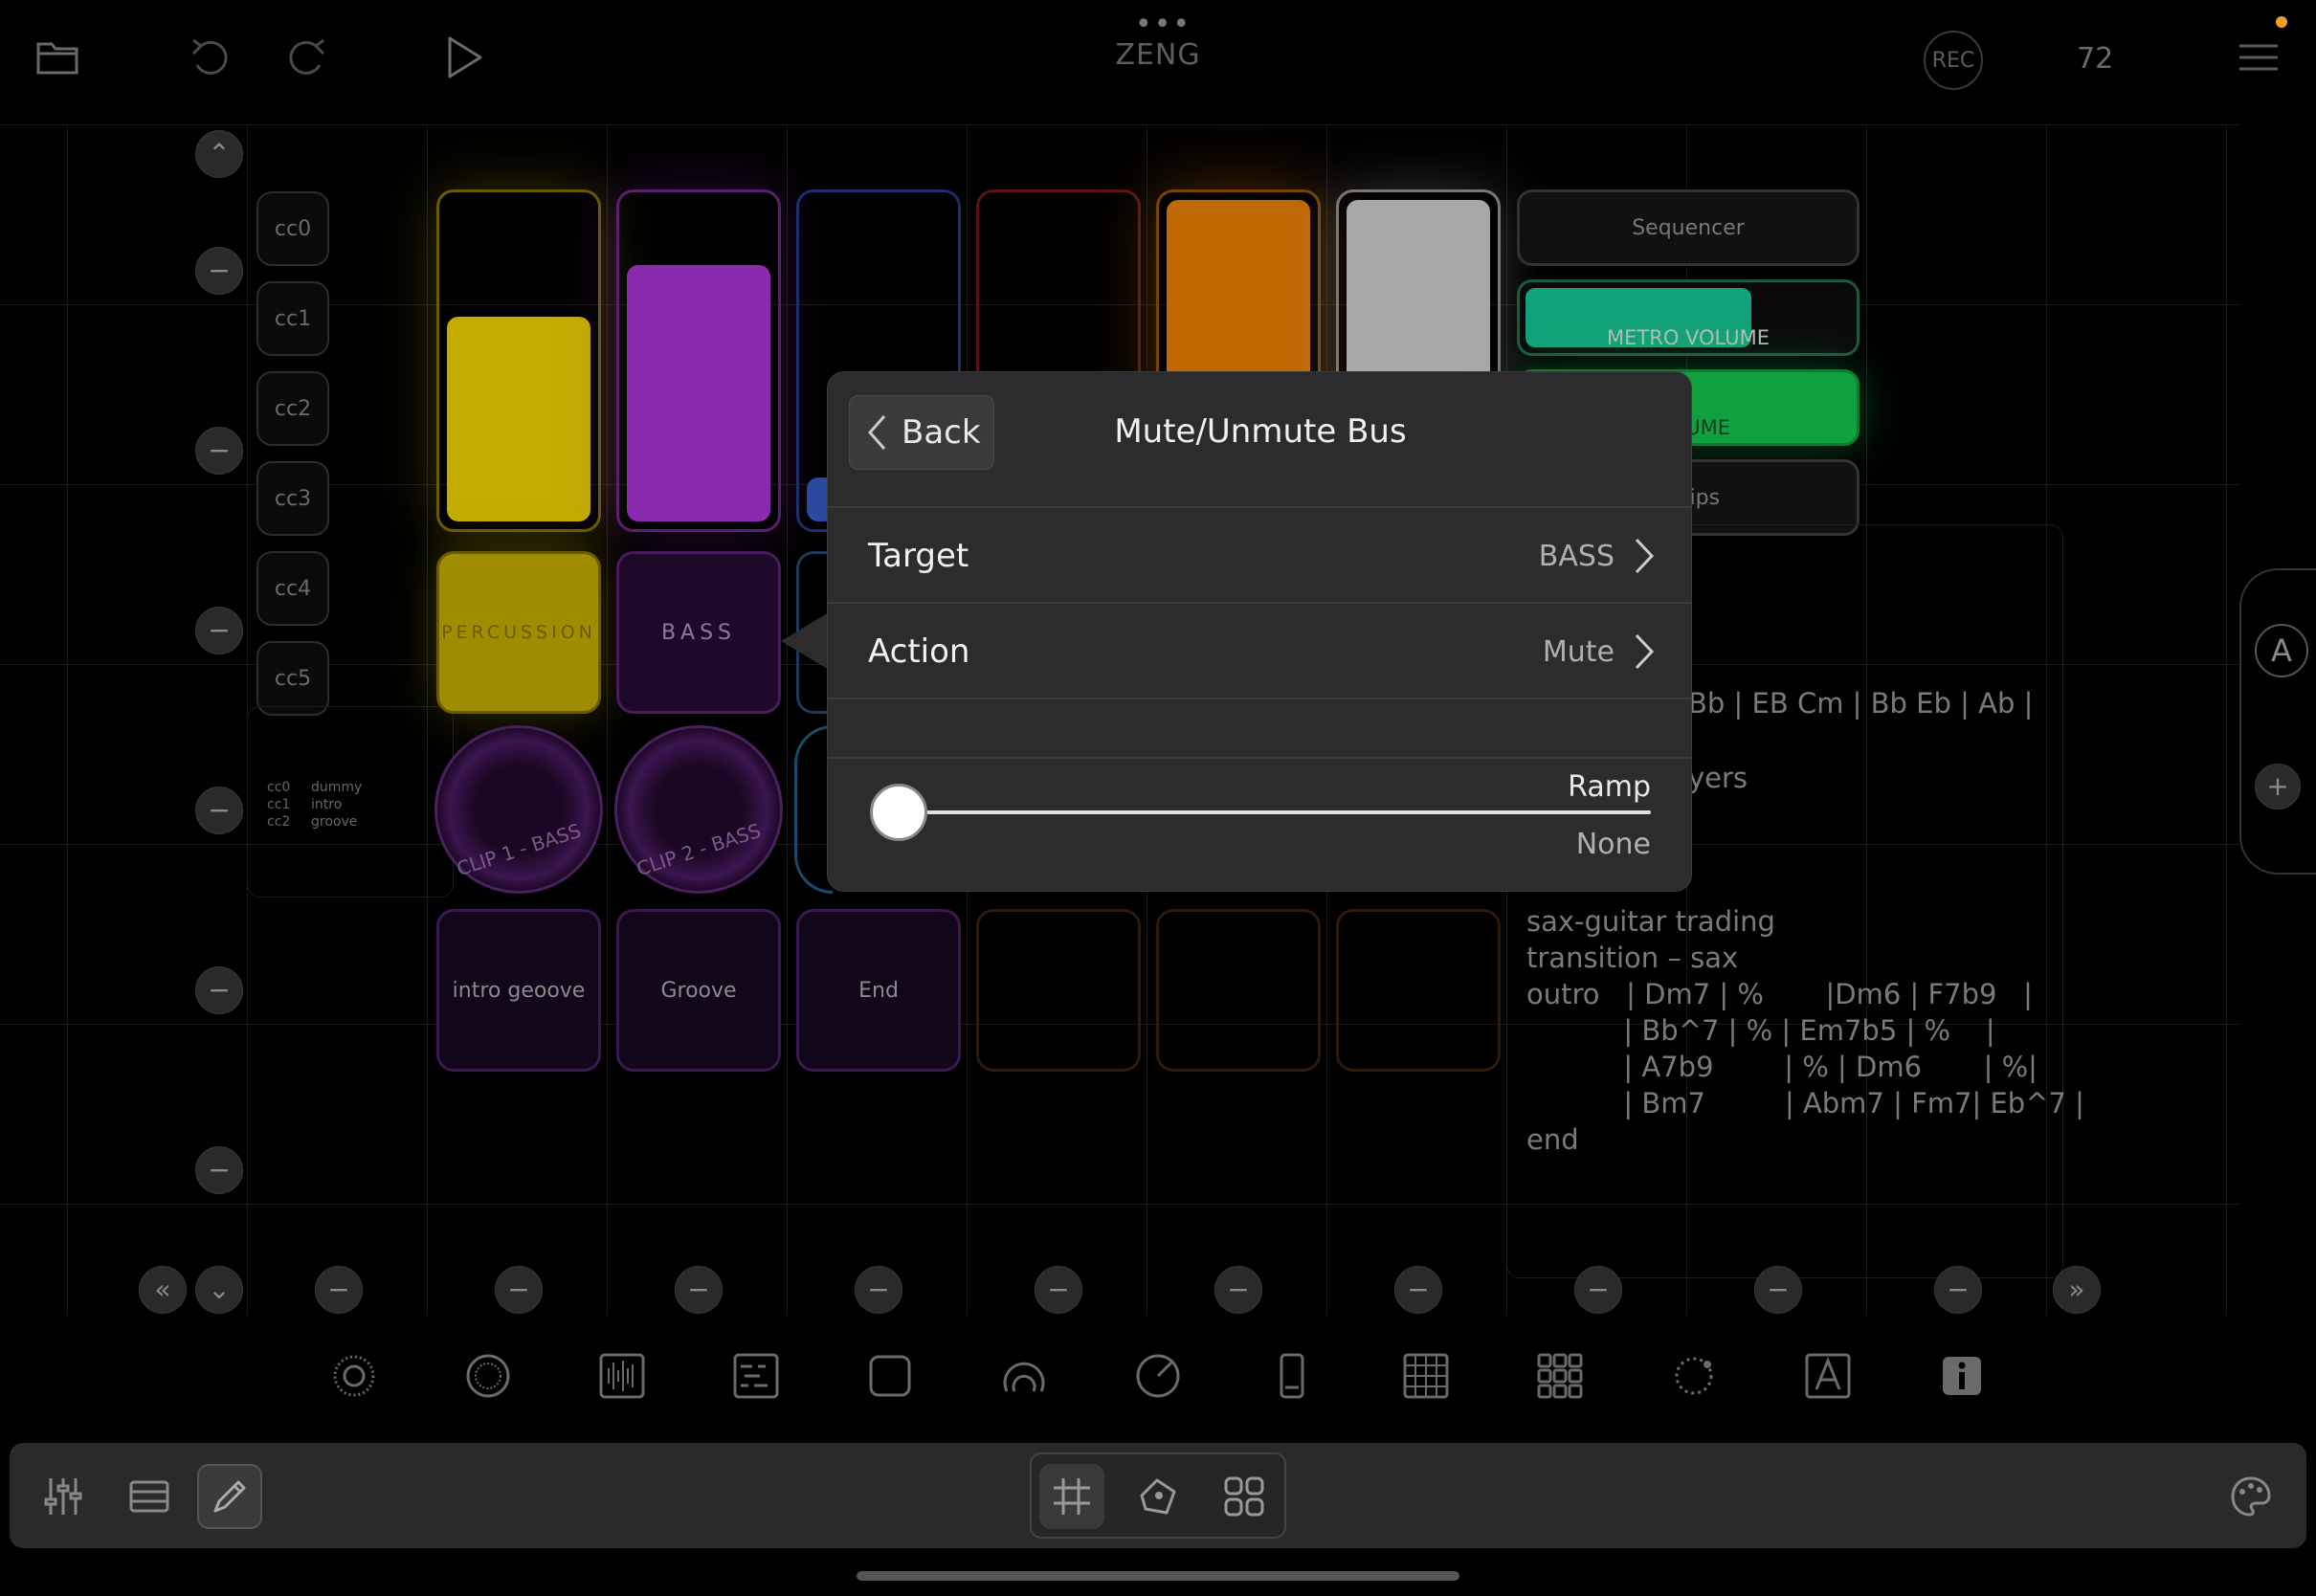  What do you see at coordinates (292, 589) in the screenshot?
I see `cc-button: cc4` at bounding box center [292, 589].